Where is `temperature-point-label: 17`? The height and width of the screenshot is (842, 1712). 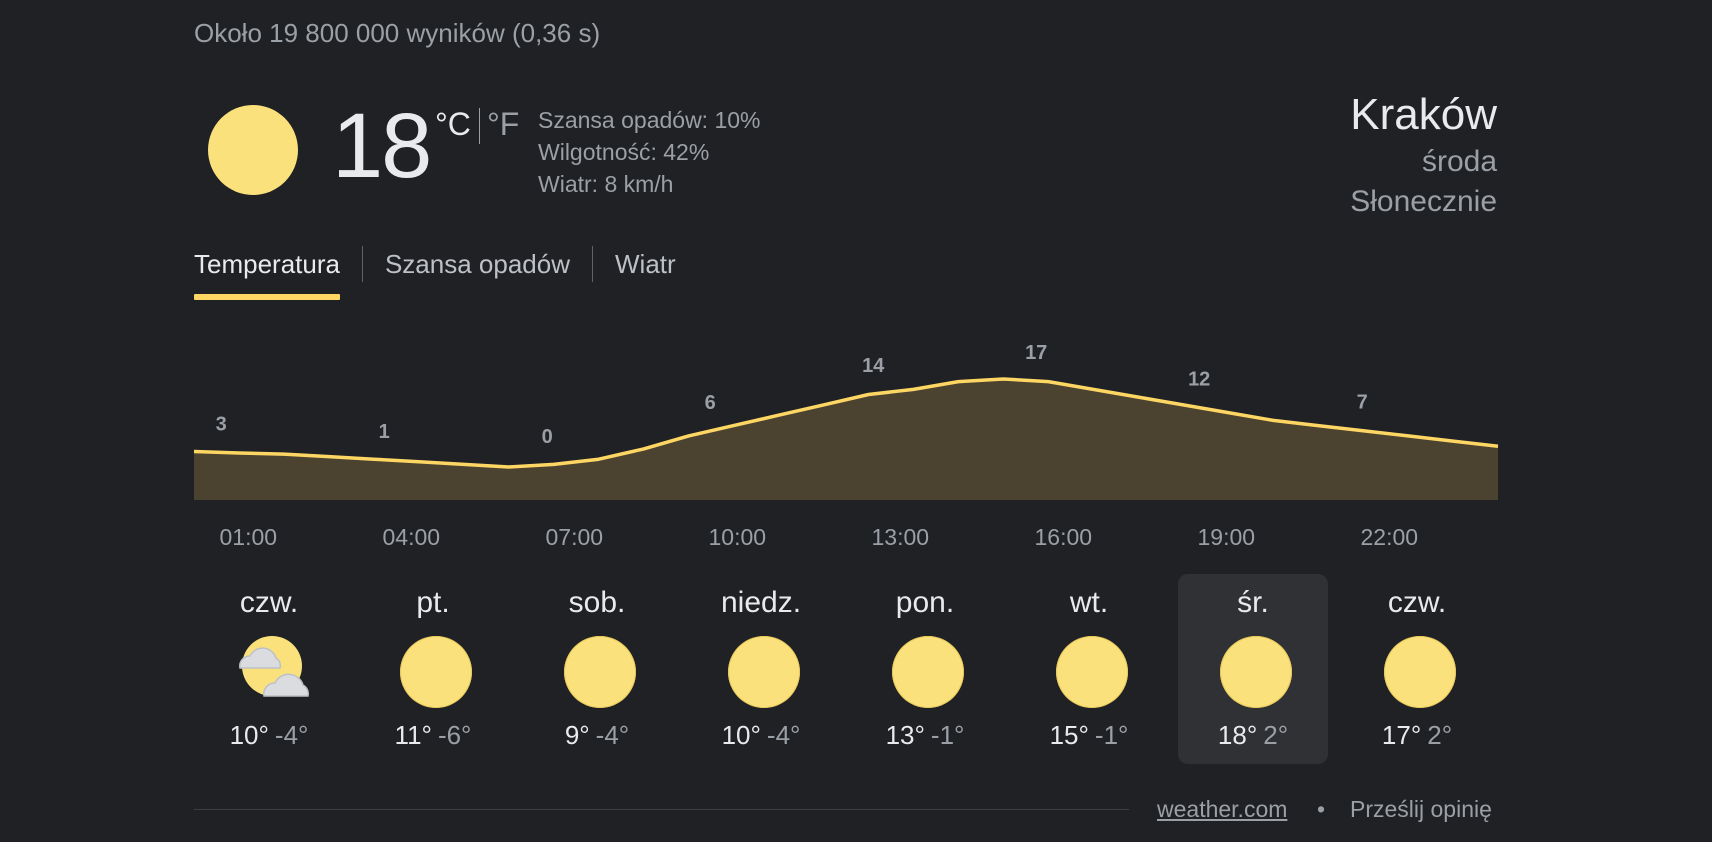 temperature-point-label: 17 is located at coordinates (1036, 353).